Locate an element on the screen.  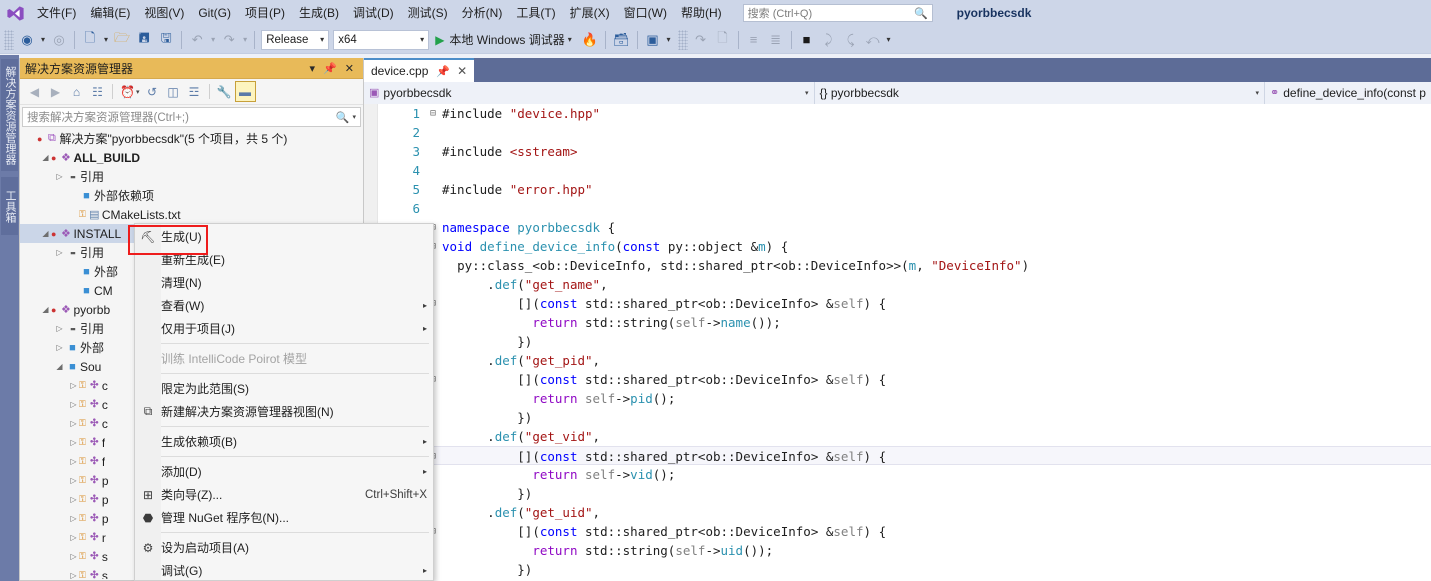
quick-launch-search: 搜索 (Ctrl+Q) 🔍 is located at coordinates (837, 13).